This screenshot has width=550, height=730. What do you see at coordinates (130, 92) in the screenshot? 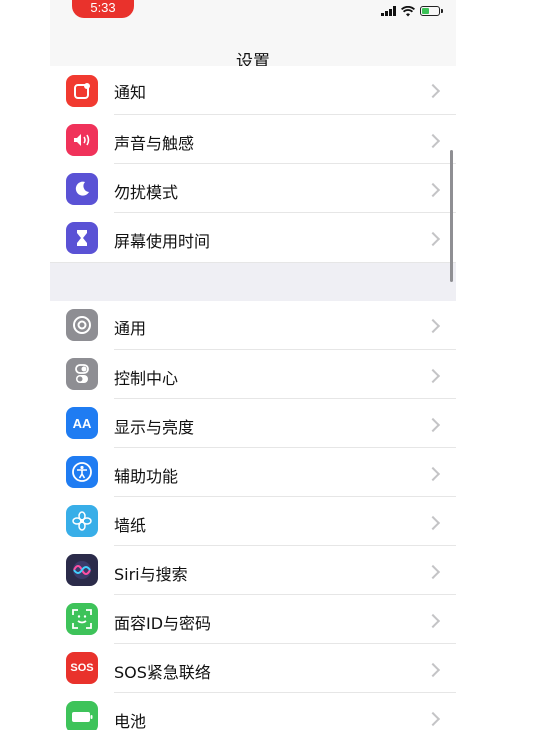
I see `settings-row-label: 通知` at bounding box center [130, 92].